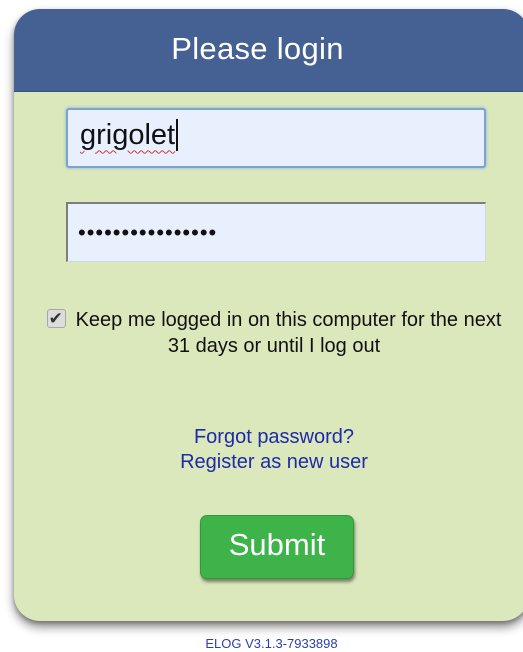 This screenshot has width=523, height=652. What do you see at coordinates (257, 48) in the screenshot?
I see `login-title: Please login` at bounding box center [257, 48].